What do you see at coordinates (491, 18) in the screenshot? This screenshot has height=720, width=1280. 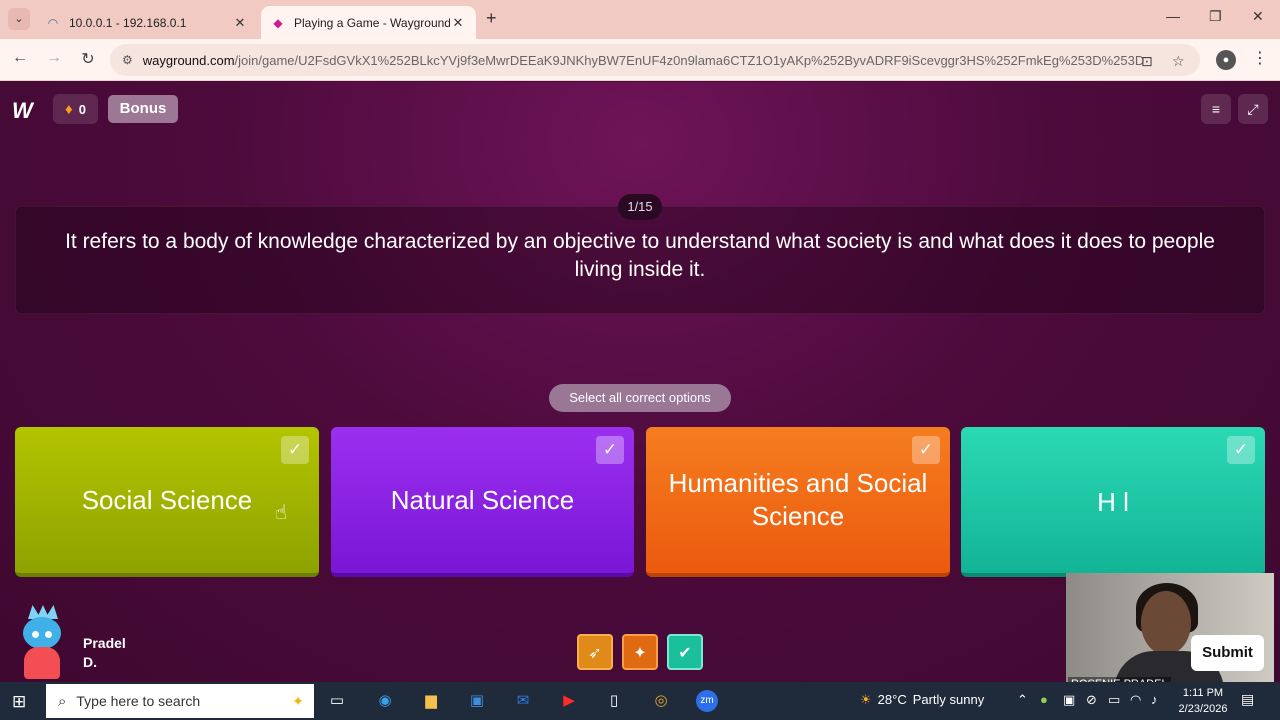 I see `new-tab-icon: +` at bounding box center [491, 18].